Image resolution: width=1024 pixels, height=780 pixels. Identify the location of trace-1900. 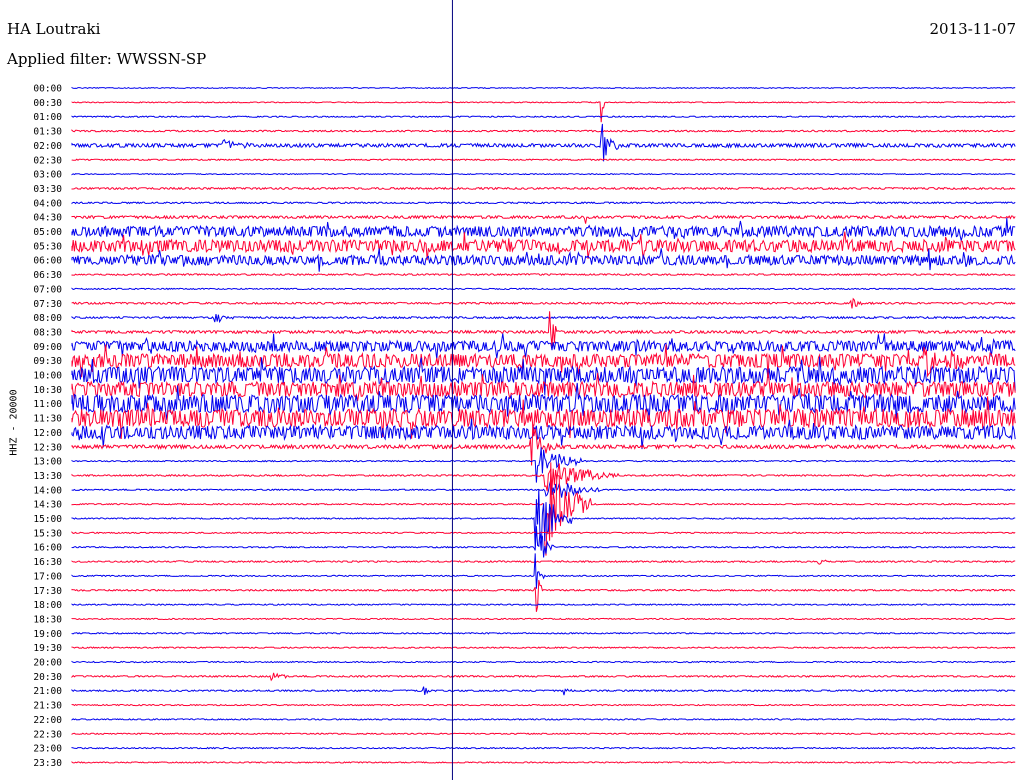
(543, 633).